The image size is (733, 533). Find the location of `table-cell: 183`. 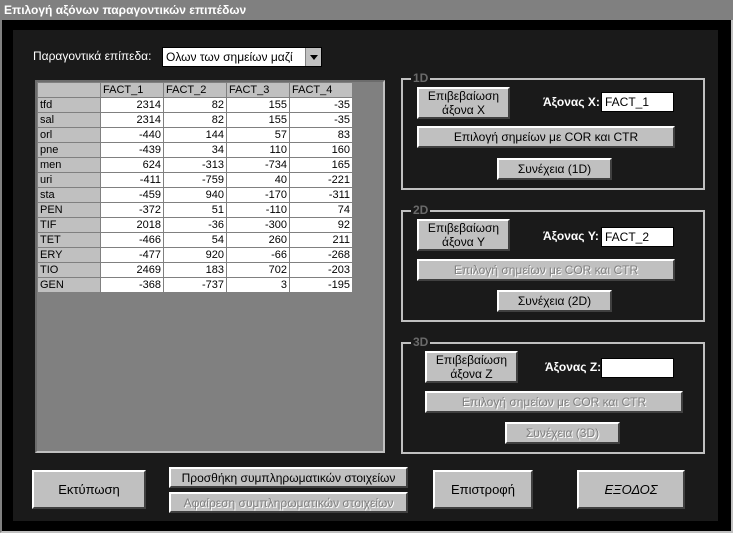

table-cell: 183 is located at coordinates (195, 270).